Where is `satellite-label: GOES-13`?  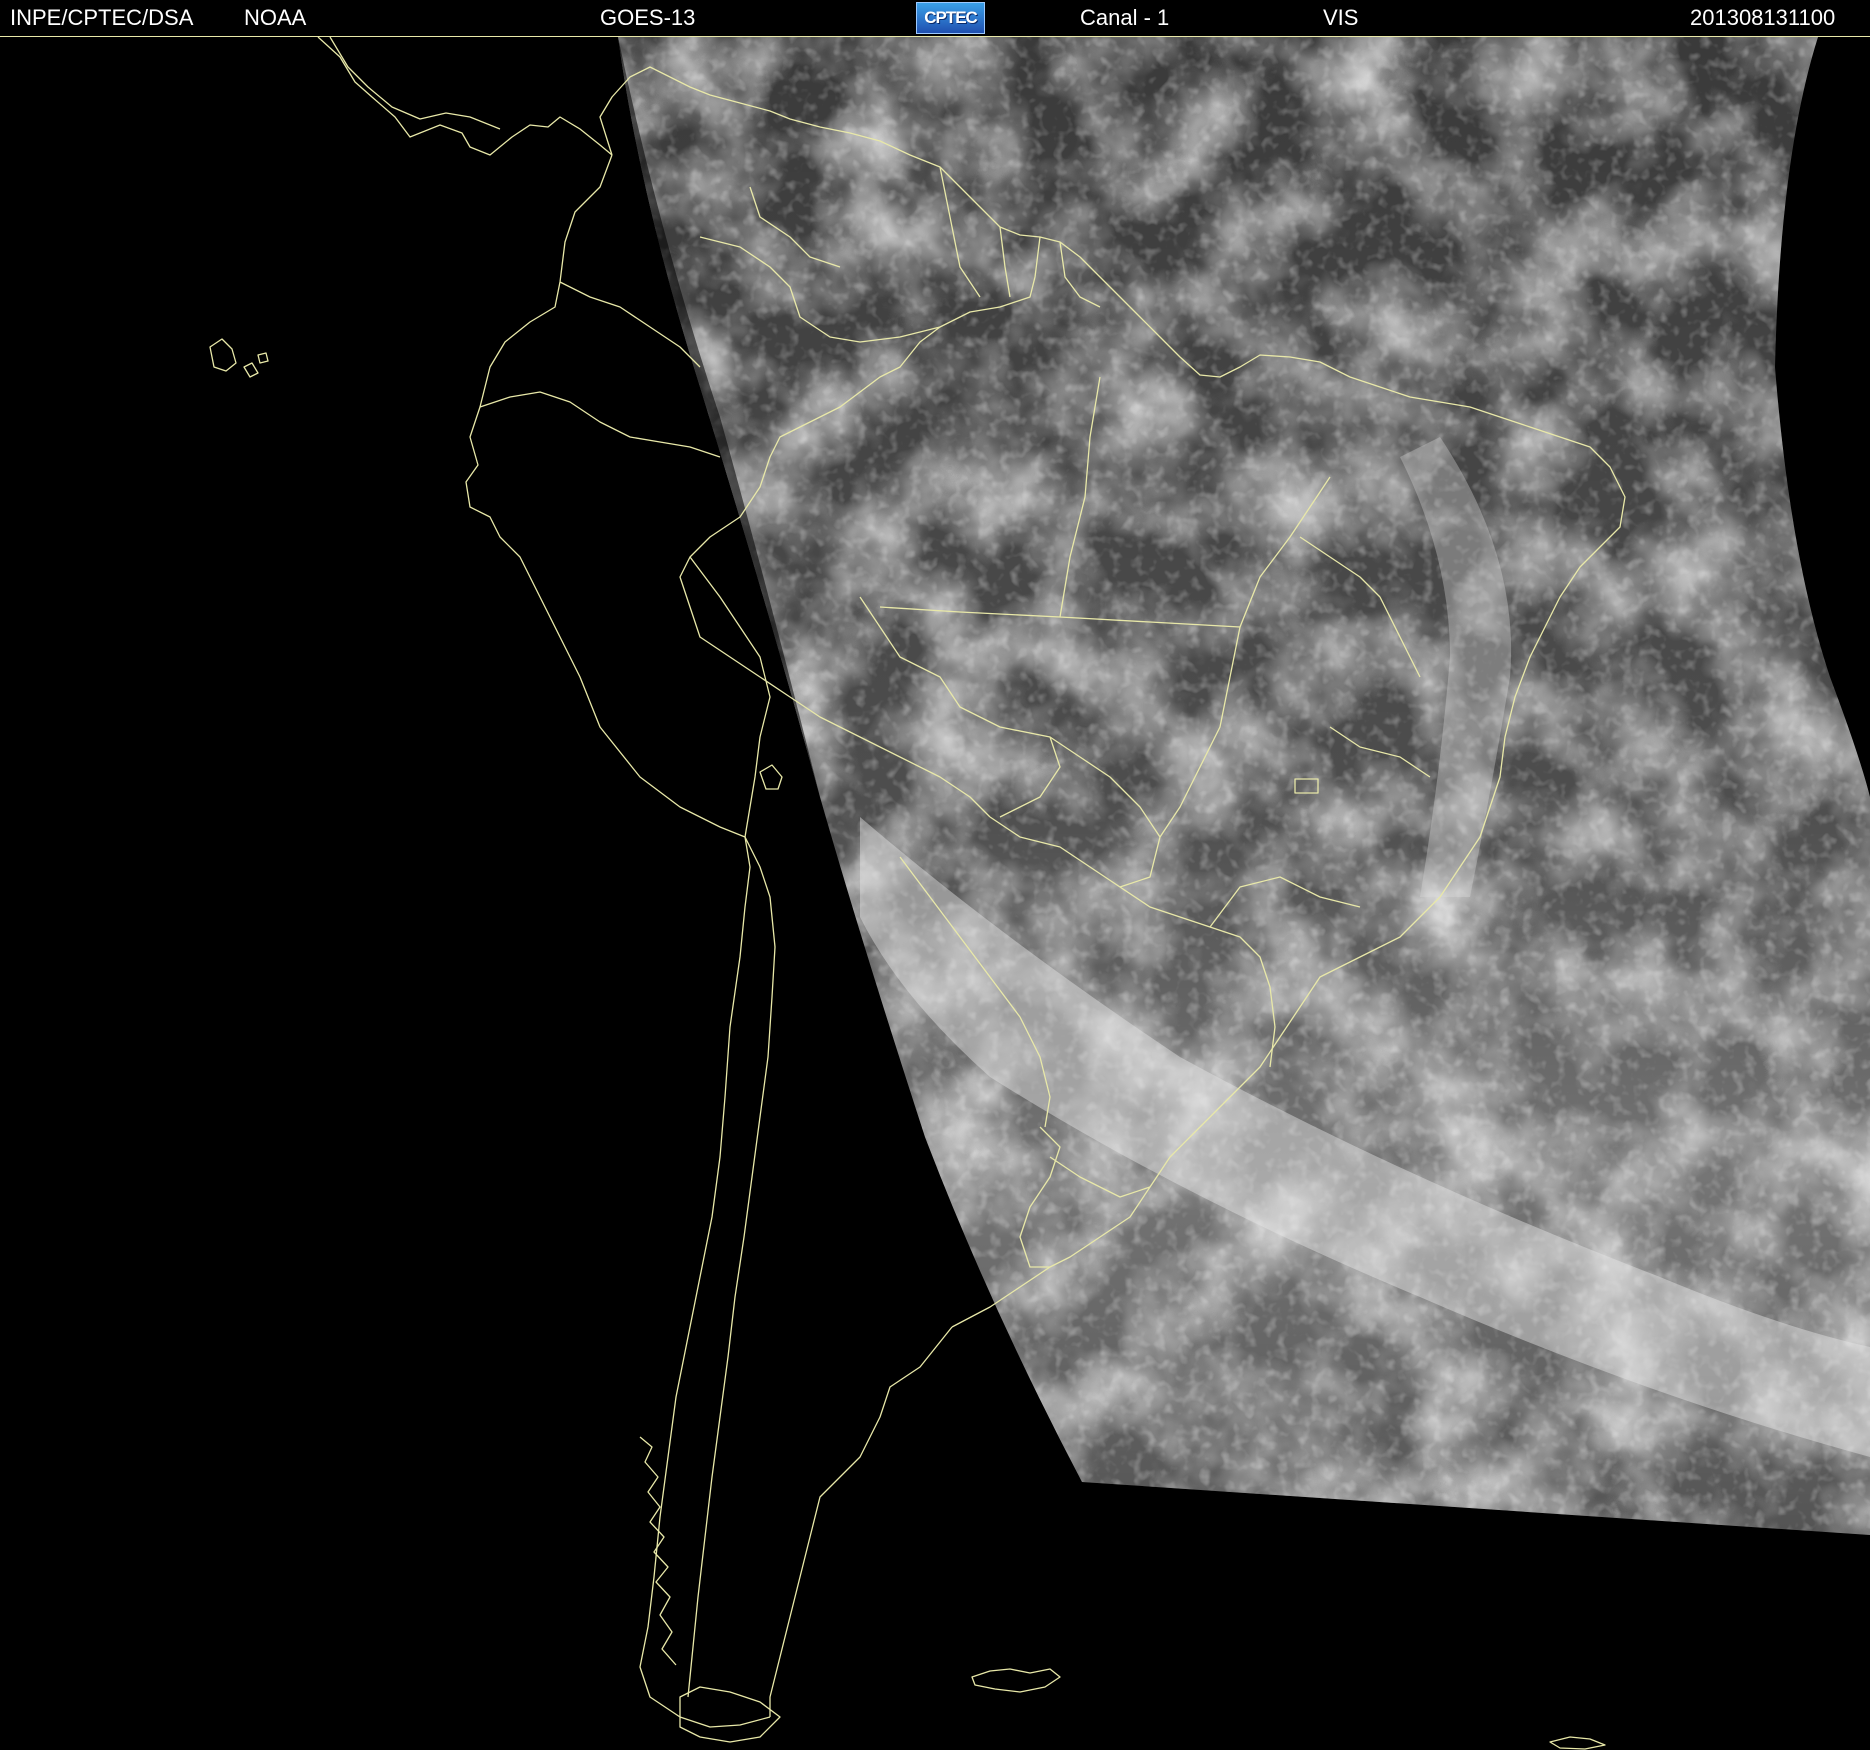 satellite-label: GOES-13 is located at coordinates (648, 17).